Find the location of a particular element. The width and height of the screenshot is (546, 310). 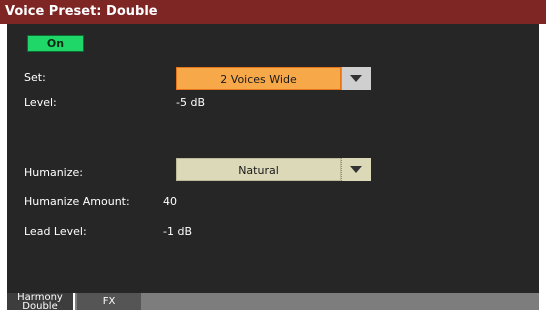

level-label: Level: is located at coordinates (40, 102).